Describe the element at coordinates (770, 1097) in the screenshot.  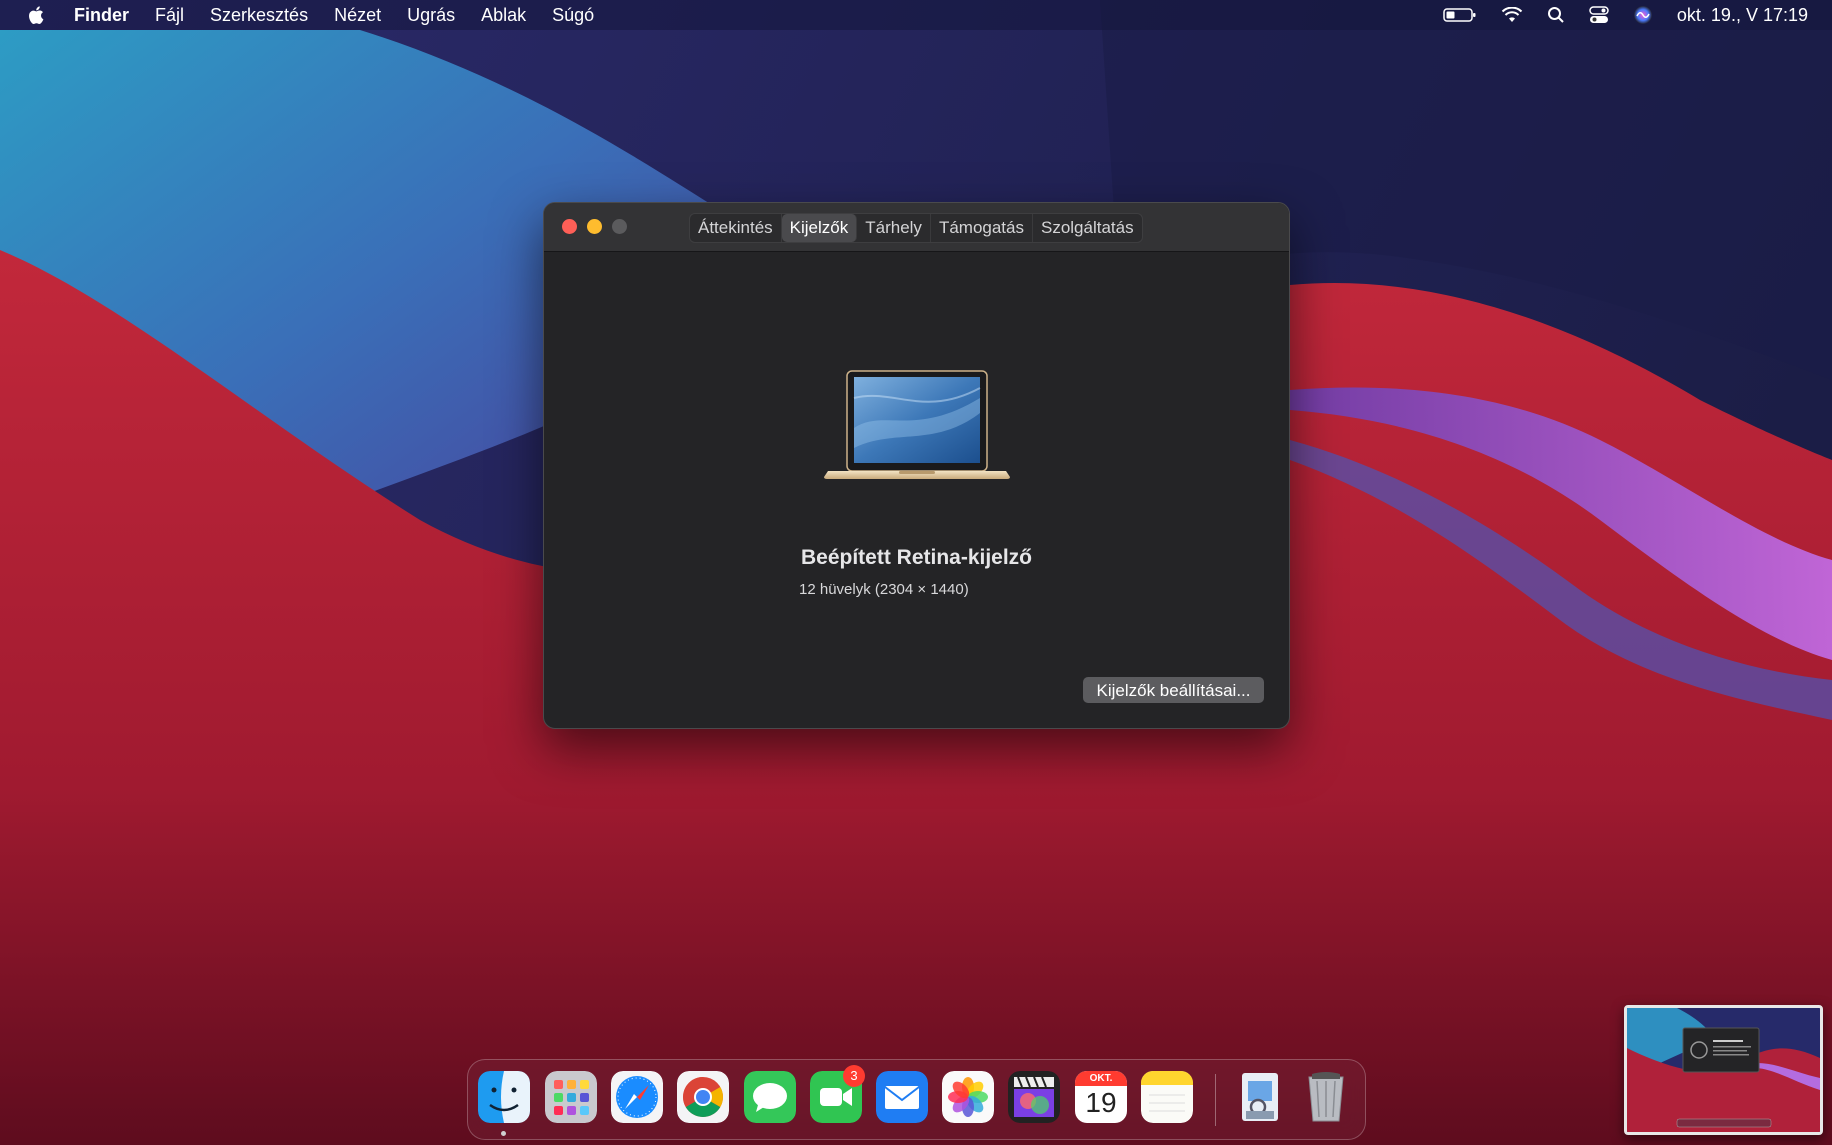
I see `messages-app-icon` at that location.